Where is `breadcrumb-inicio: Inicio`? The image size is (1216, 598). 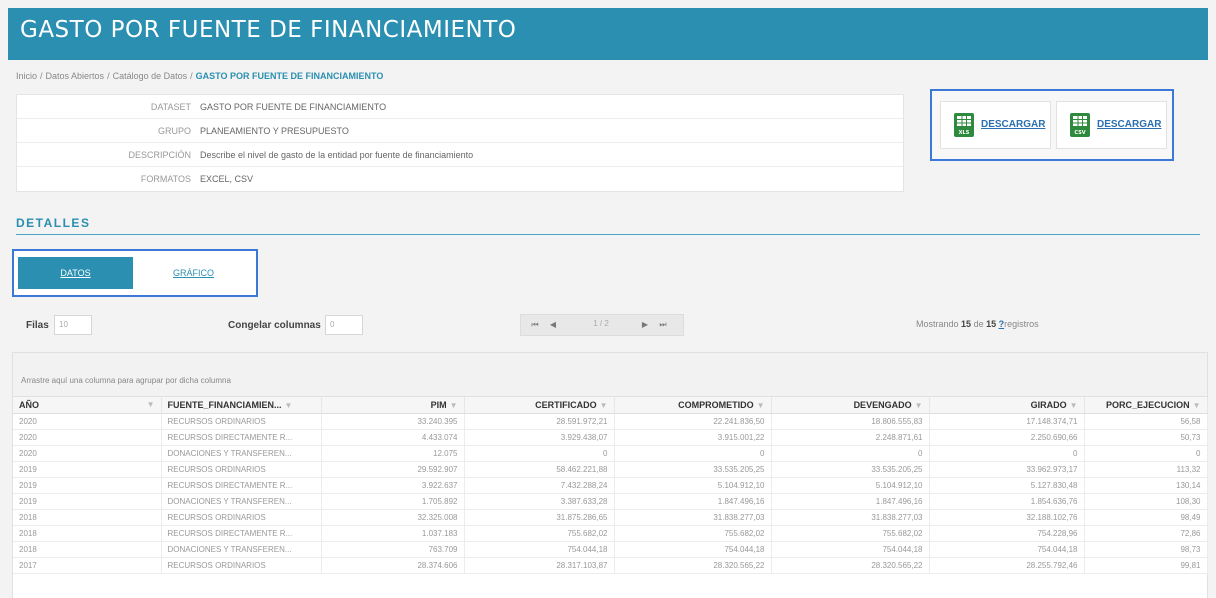
breadcrumb-inicio: Inicio is located at coordinates (26, 76).